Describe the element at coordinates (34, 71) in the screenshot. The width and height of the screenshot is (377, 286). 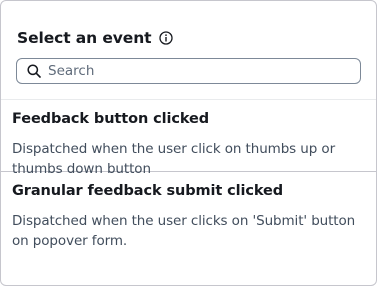
I see `search-icon` at that location.